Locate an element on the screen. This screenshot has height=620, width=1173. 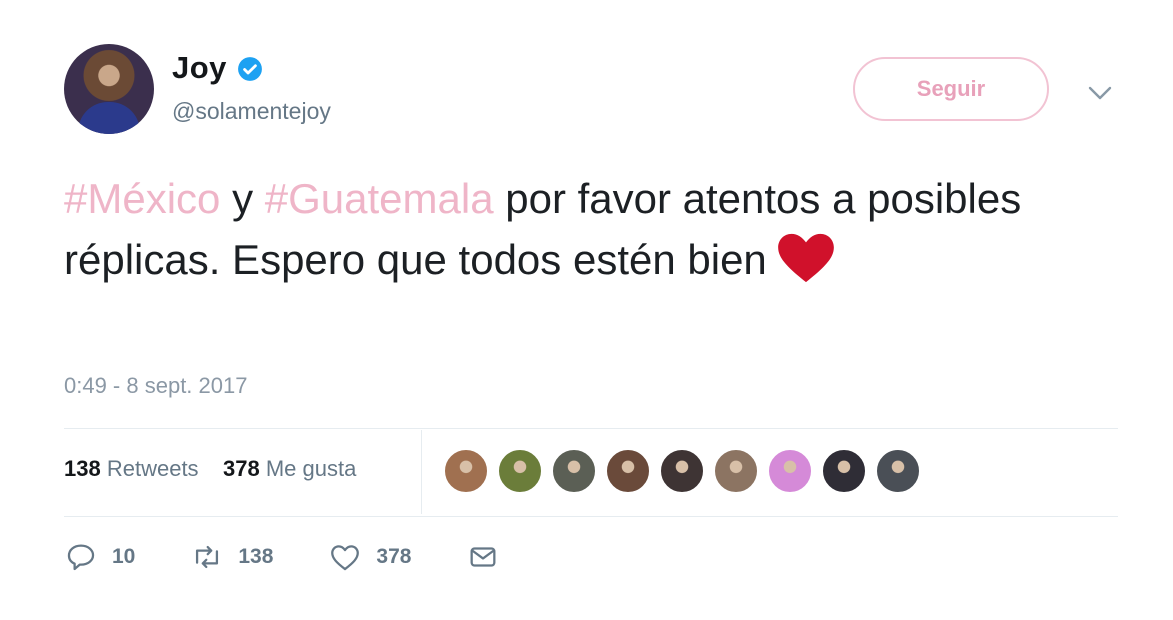
chevron-down-icon is located at coordinates (1100, 93).